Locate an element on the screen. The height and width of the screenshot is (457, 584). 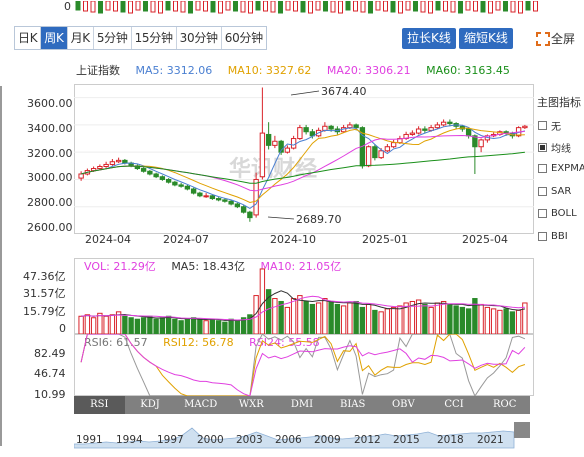
indicator-option-ma: 均线 is located at coordinates (554, 147).